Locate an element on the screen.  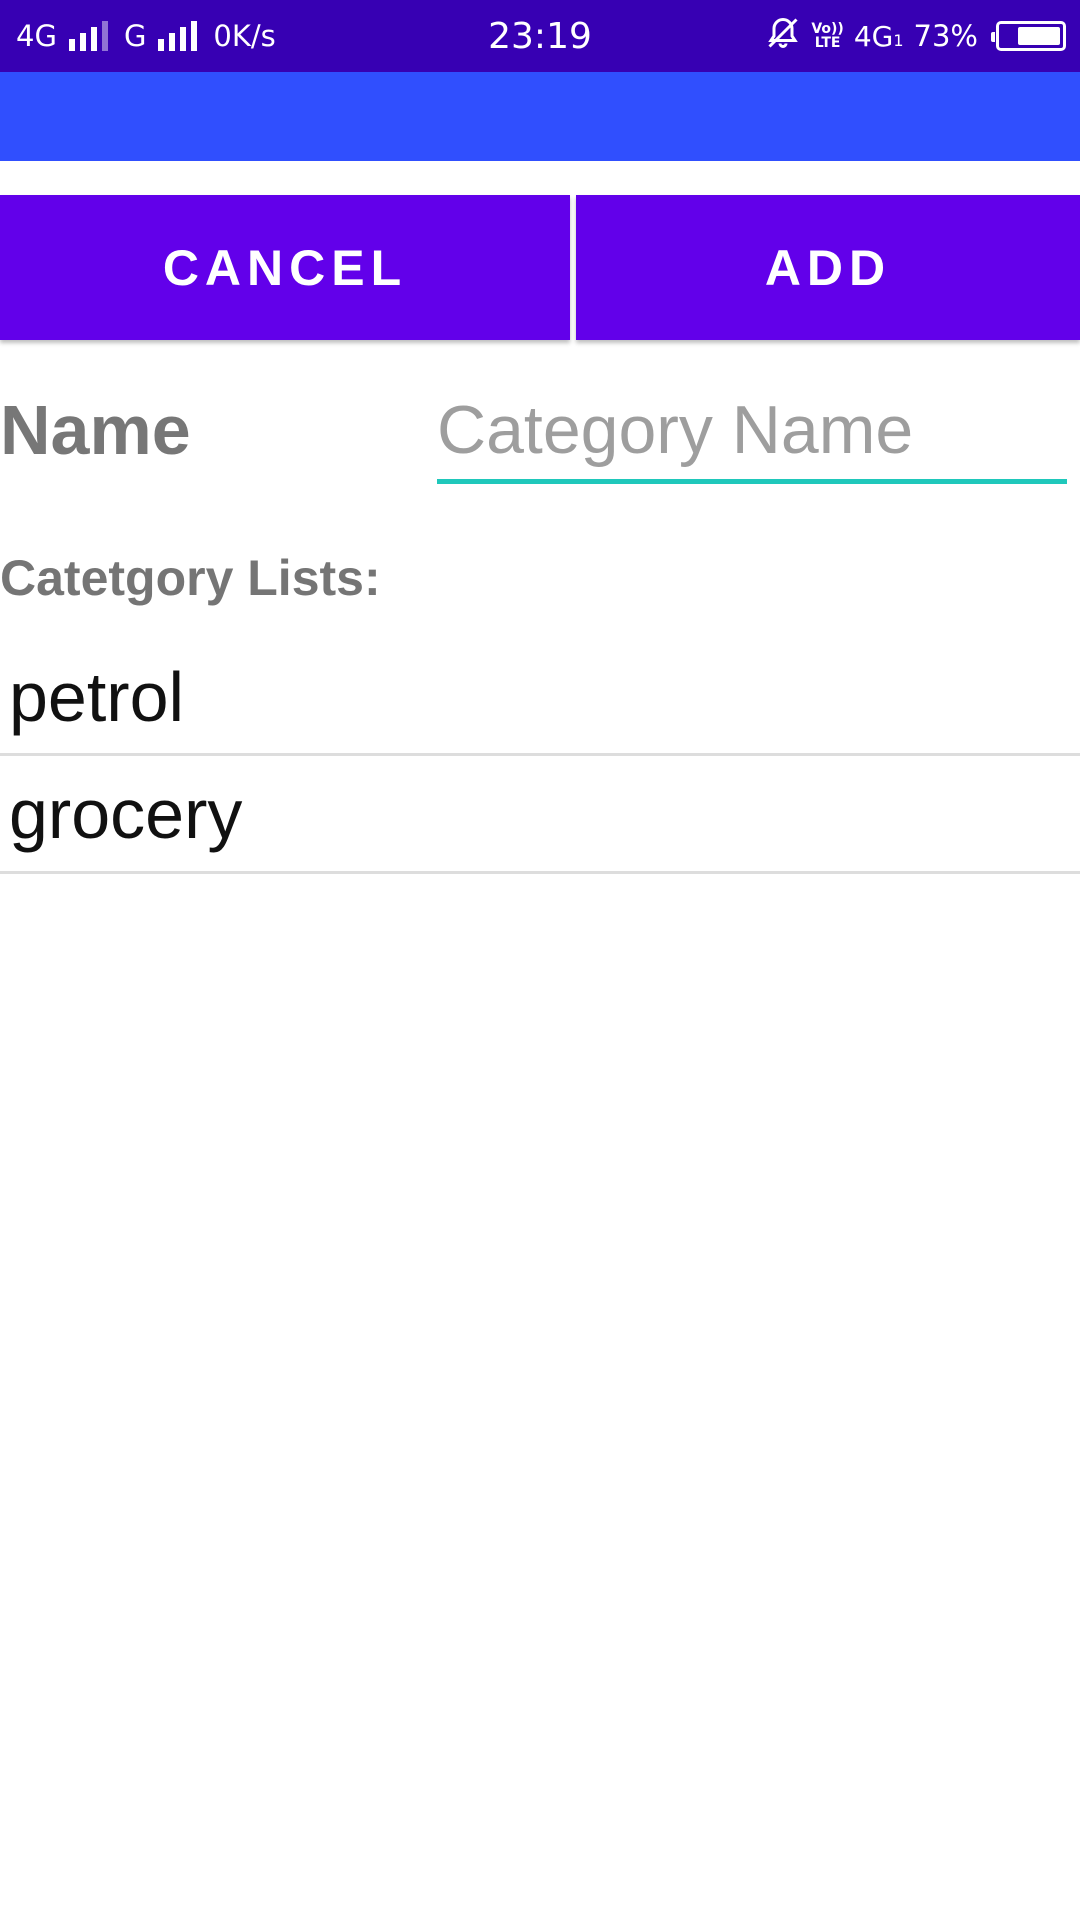
action-buttons: CANCEL ADD is located at coordinates (540, 267).